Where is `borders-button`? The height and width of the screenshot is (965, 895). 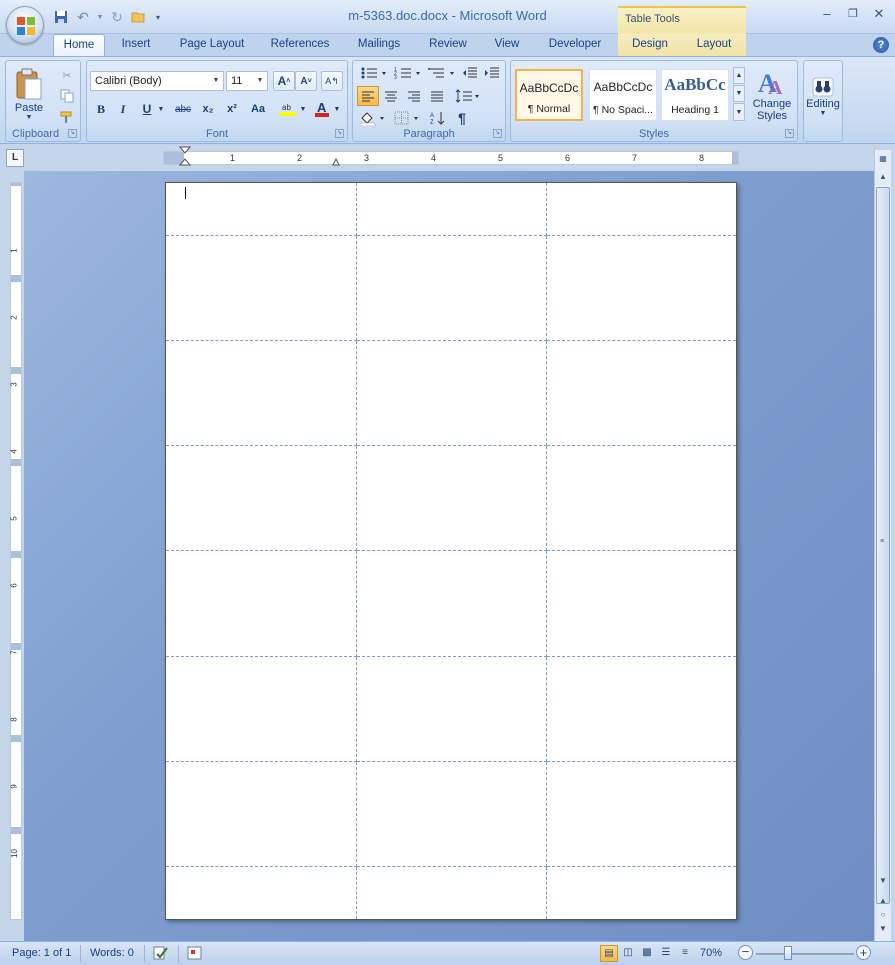 borders-button is located at coordinates (407, 118).